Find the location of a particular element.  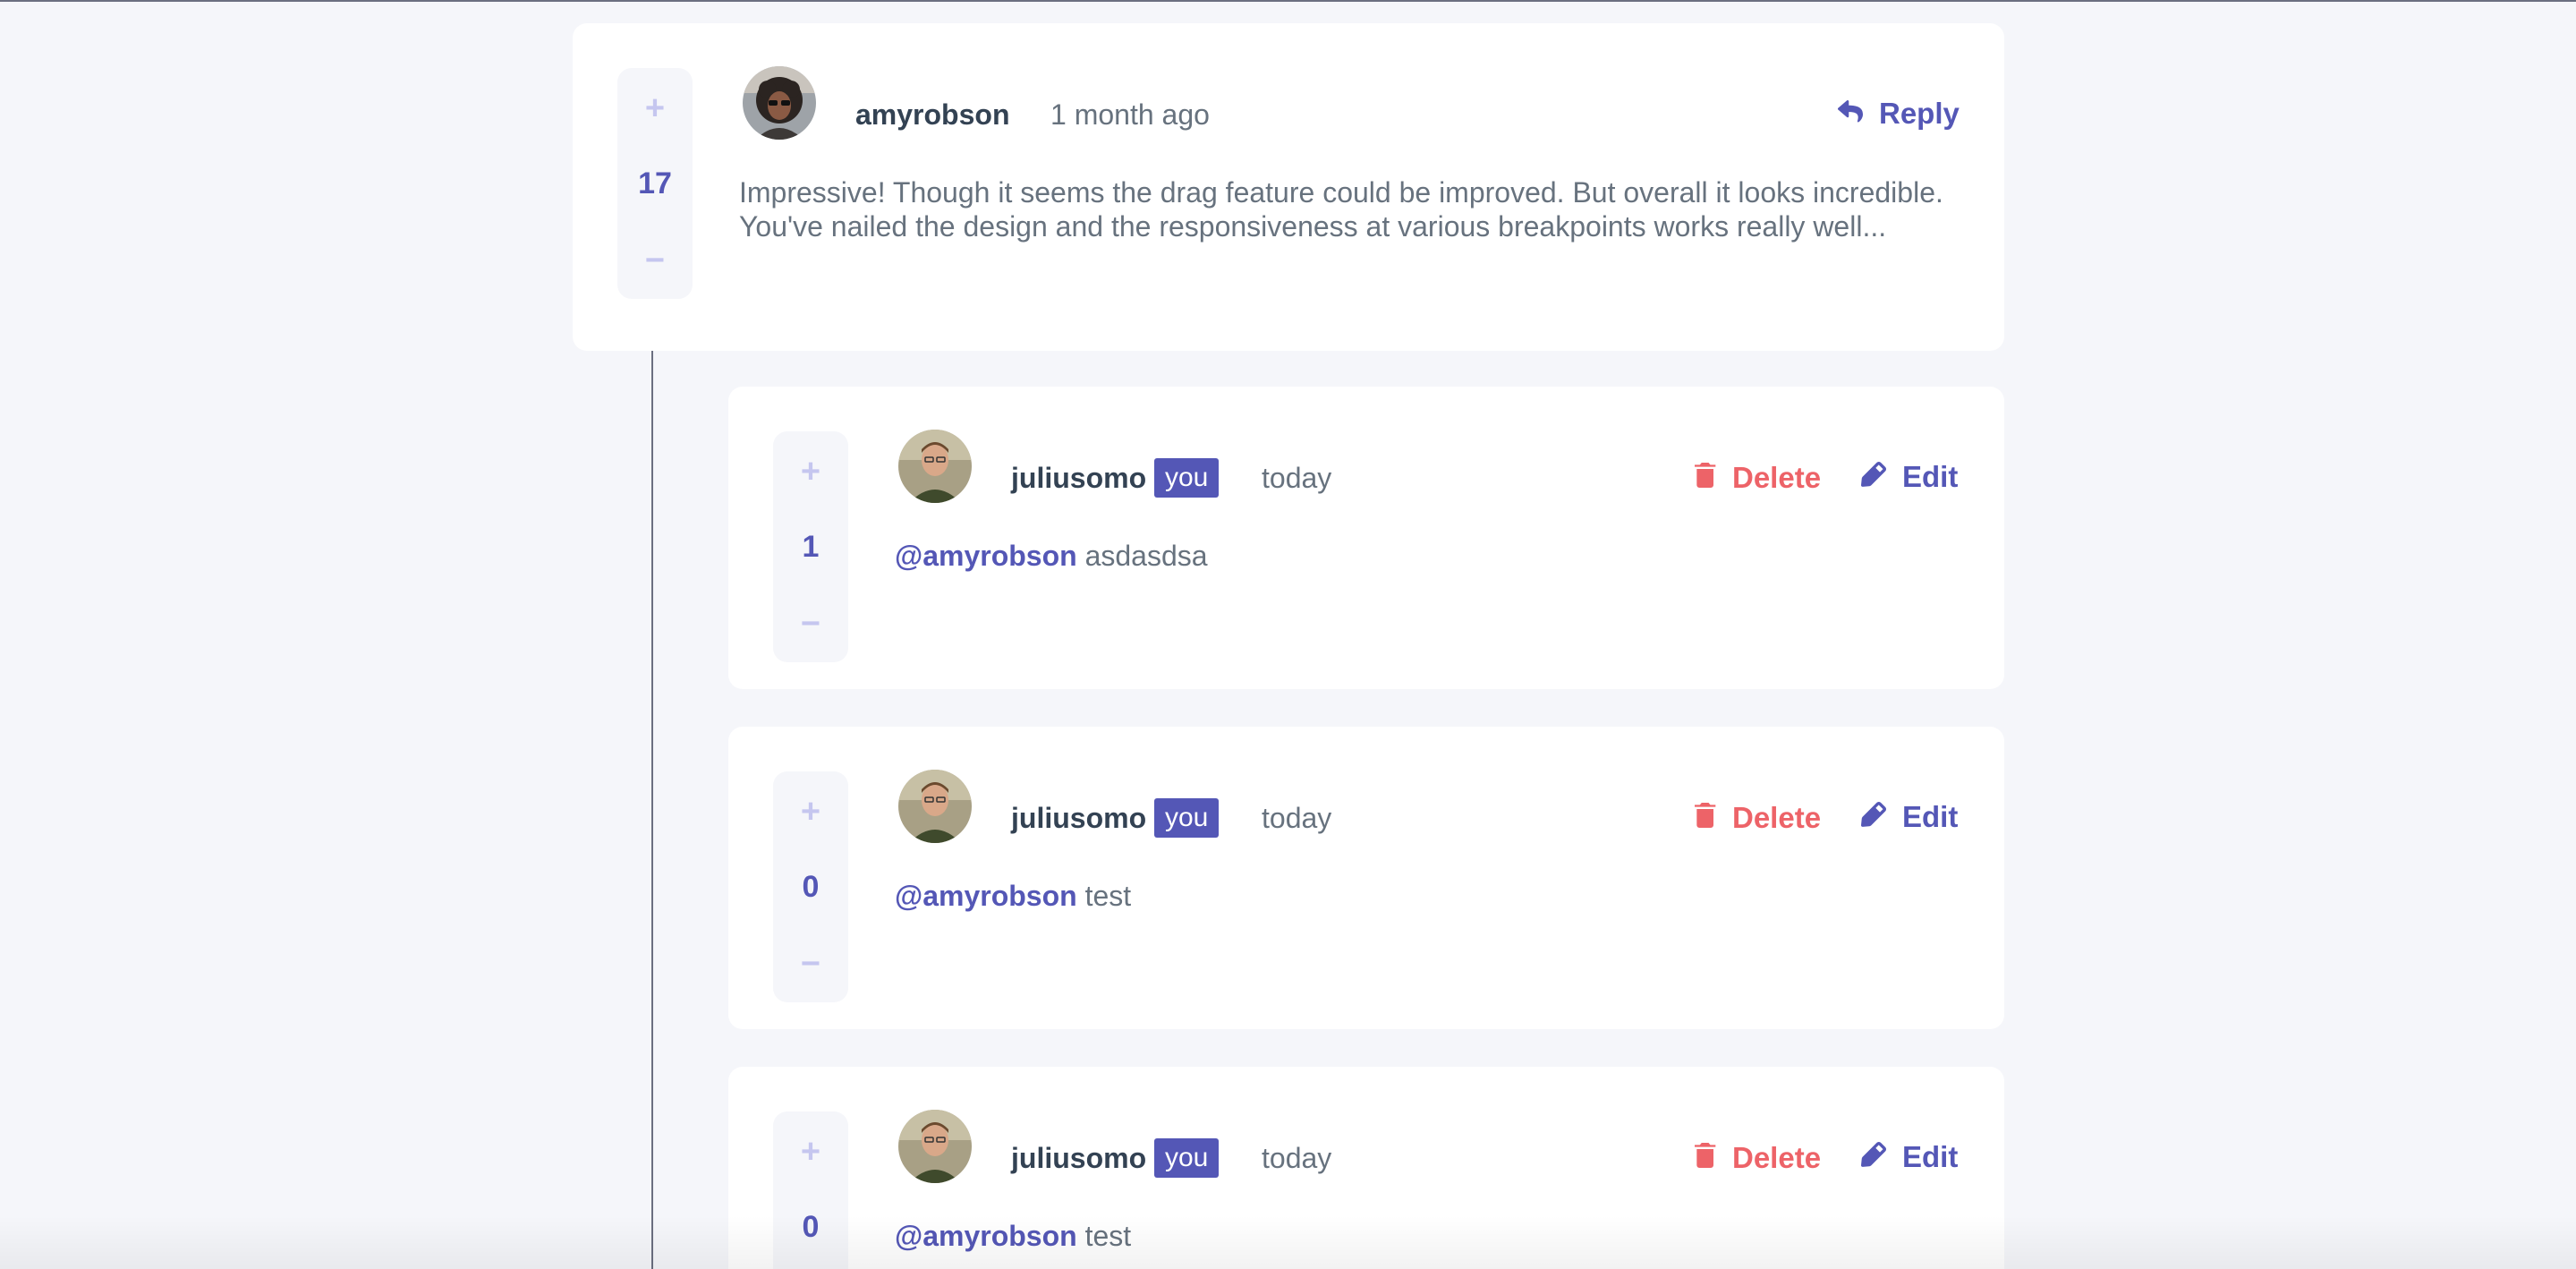

vote-control: + 0 is located at coordinates (810, 1190).